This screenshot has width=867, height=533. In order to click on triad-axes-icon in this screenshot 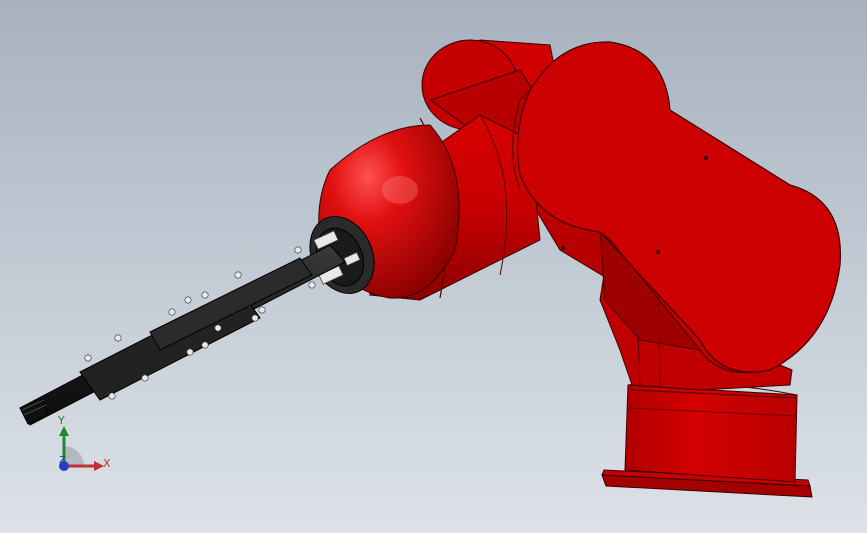, I will do `click(81, 448)`.